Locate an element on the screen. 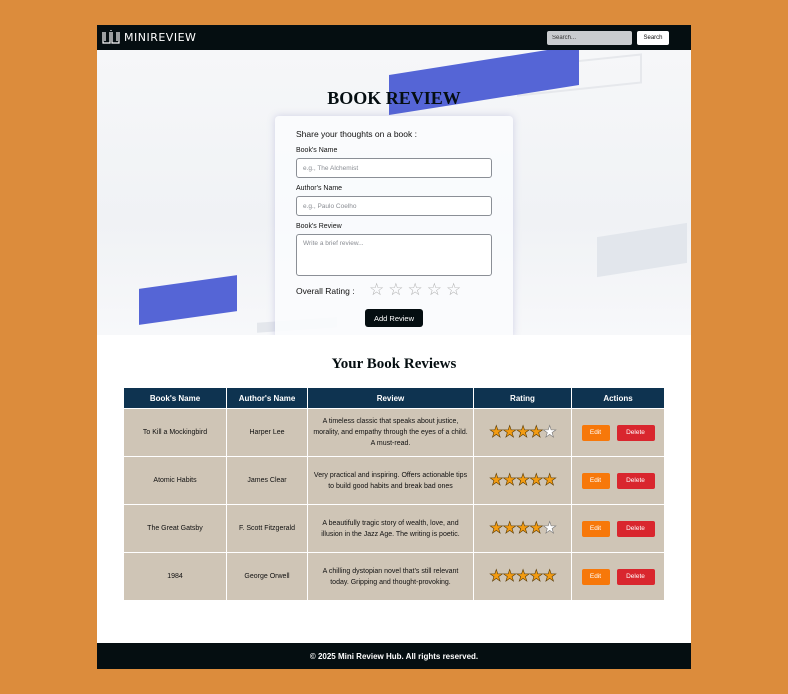  form-heading: Share your thoughts on a book : is located at coordinates (356, 134).